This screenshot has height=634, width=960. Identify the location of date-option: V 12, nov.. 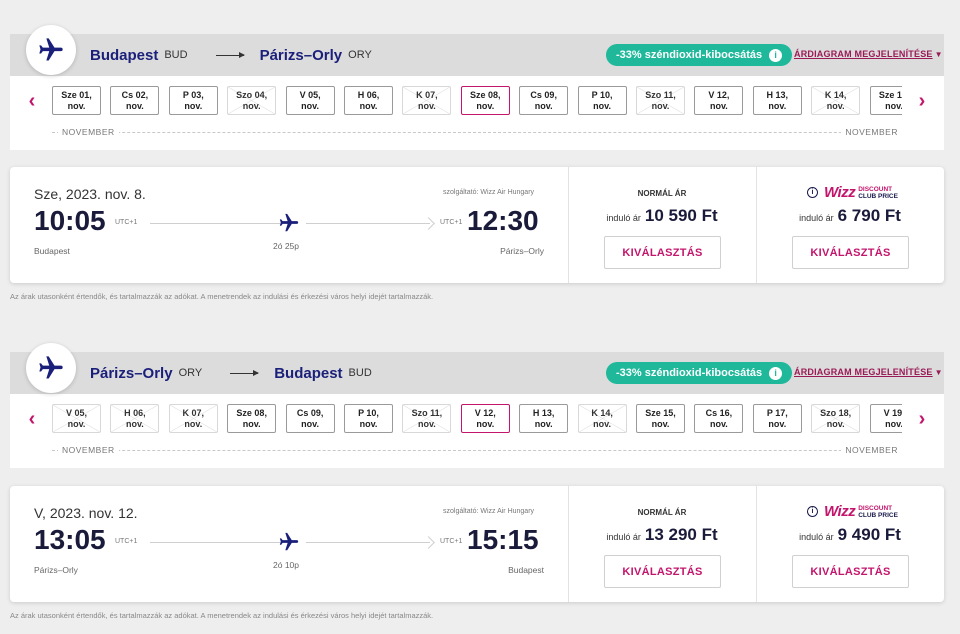
(719, 100).